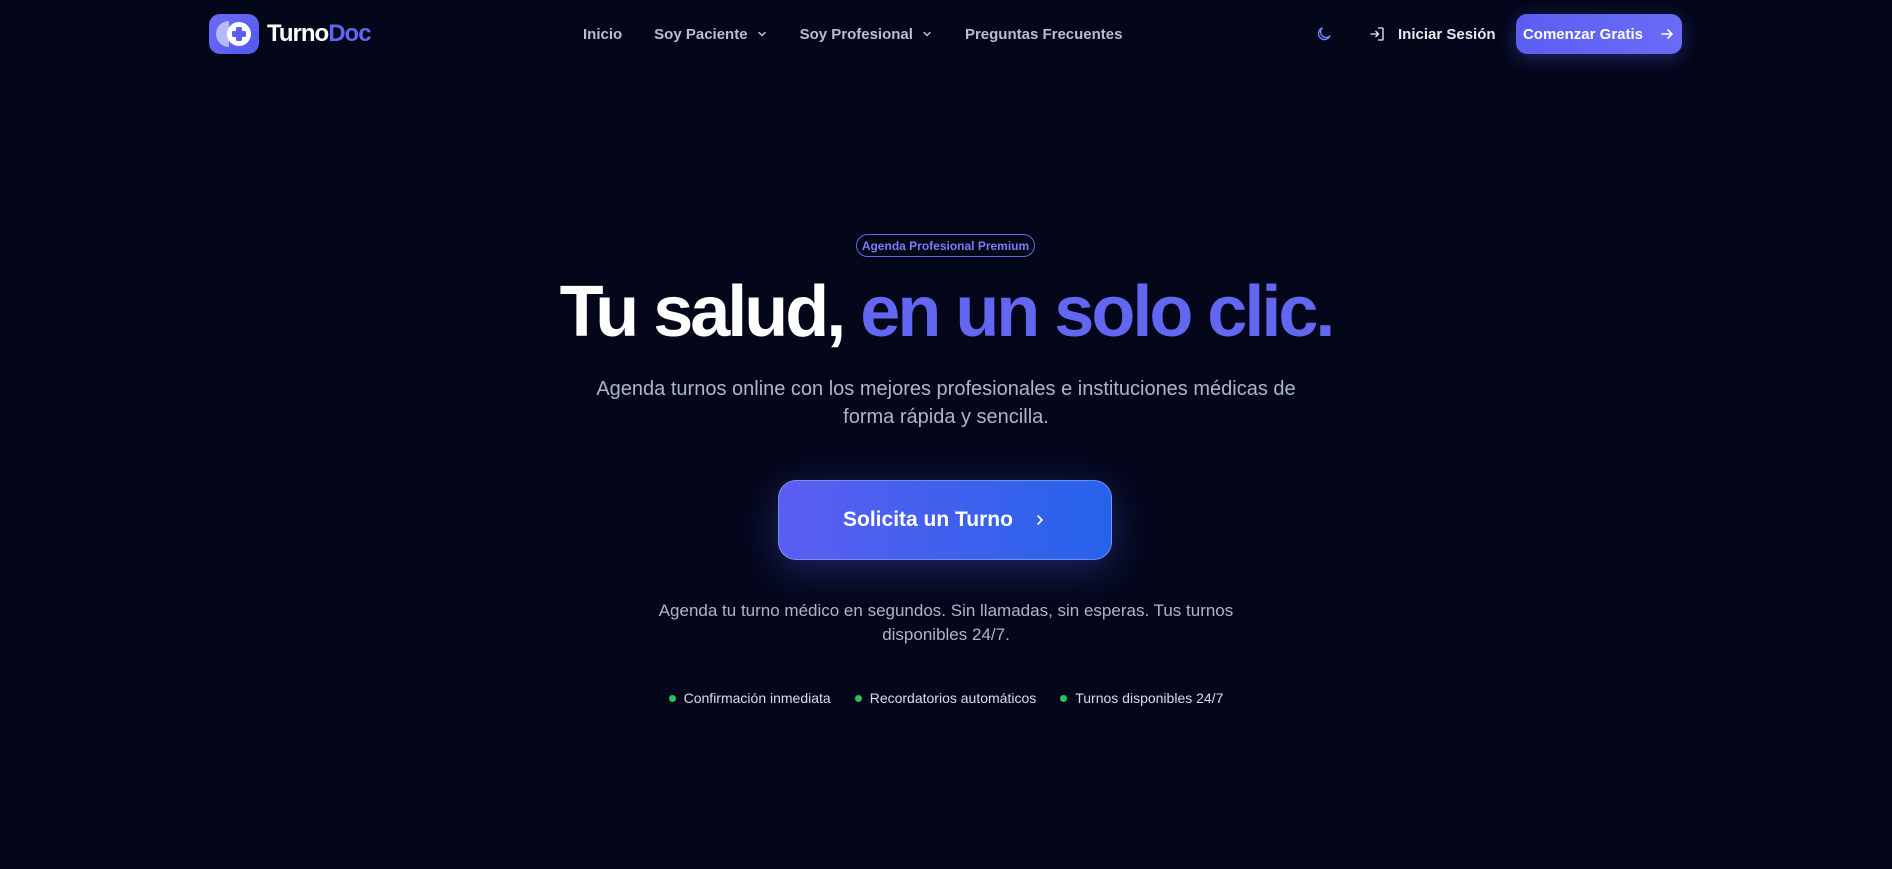 Image resolution: width=1892 pixels, height=869 pixels. Describe the element at coordinates (349, 33) in the screenshot. I see `brand-name-part2: Doc` at that location.